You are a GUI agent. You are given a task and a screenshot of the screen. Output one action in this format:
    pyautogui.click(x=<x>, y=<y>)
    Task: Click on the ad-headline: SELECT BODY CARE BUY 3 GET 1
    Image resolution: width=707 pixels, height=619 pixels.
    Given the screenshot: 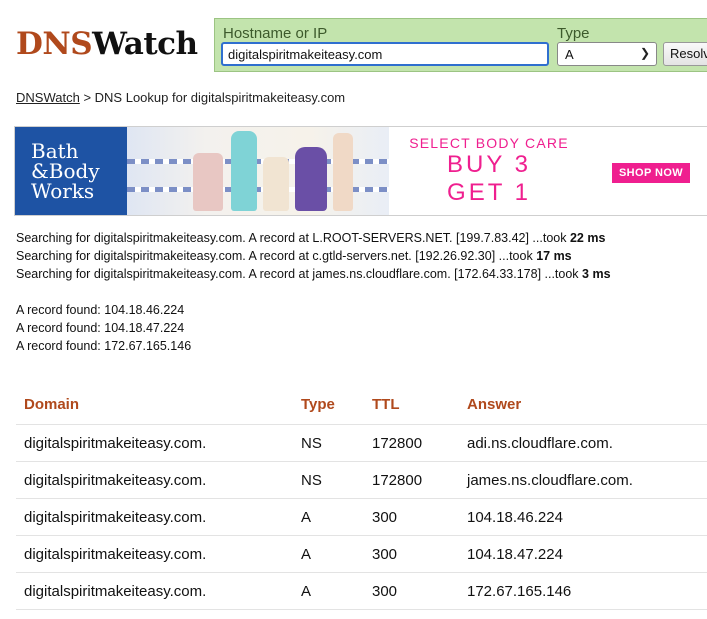 What is the action you would take?
    pyautogui.click(x=489, y=171)
    